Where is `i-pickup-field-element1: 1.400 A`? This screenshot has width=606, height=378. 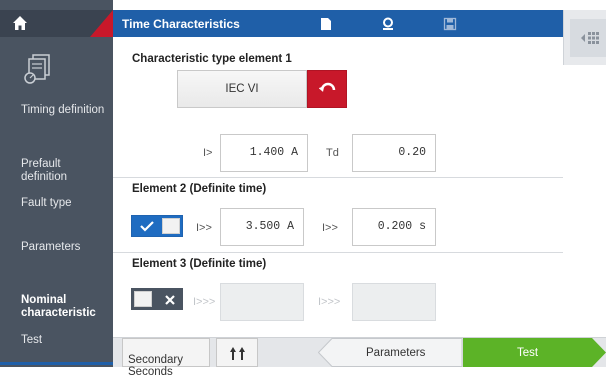
i-pickup-field-element1: 1.400 A is located at coordinates (264, 153).